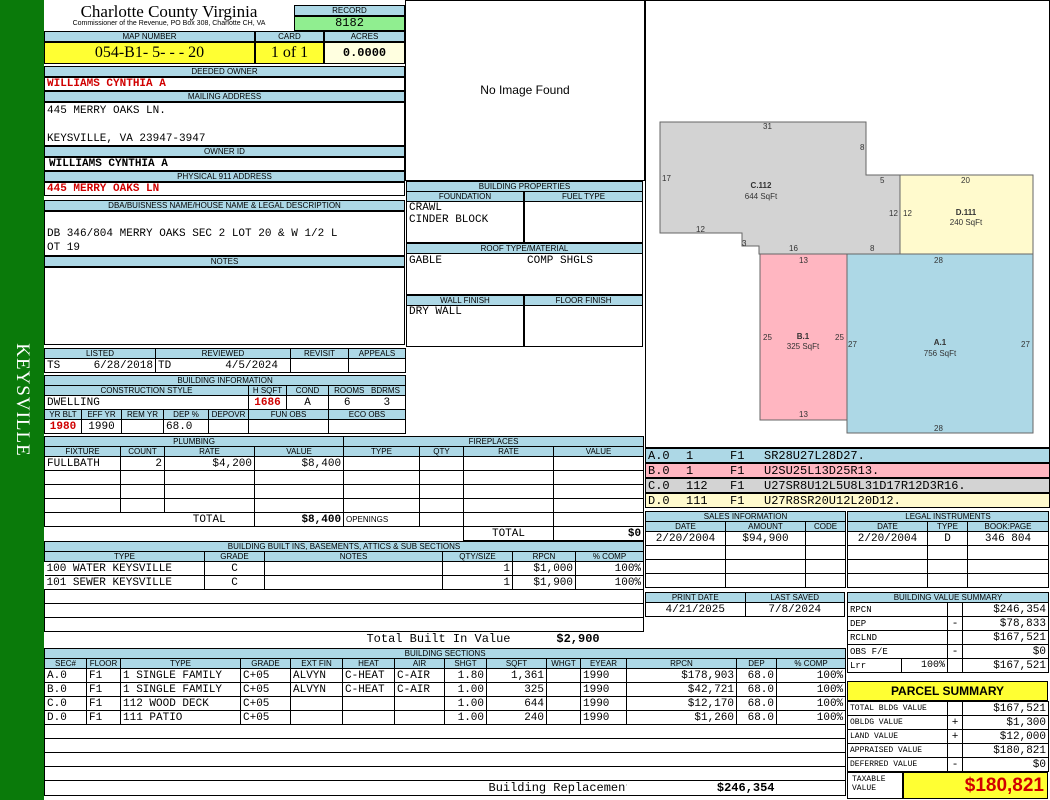 The height and width of the screenshot is (800, 1050). I want to click on builtin-qty: 1, so click(477, 568).